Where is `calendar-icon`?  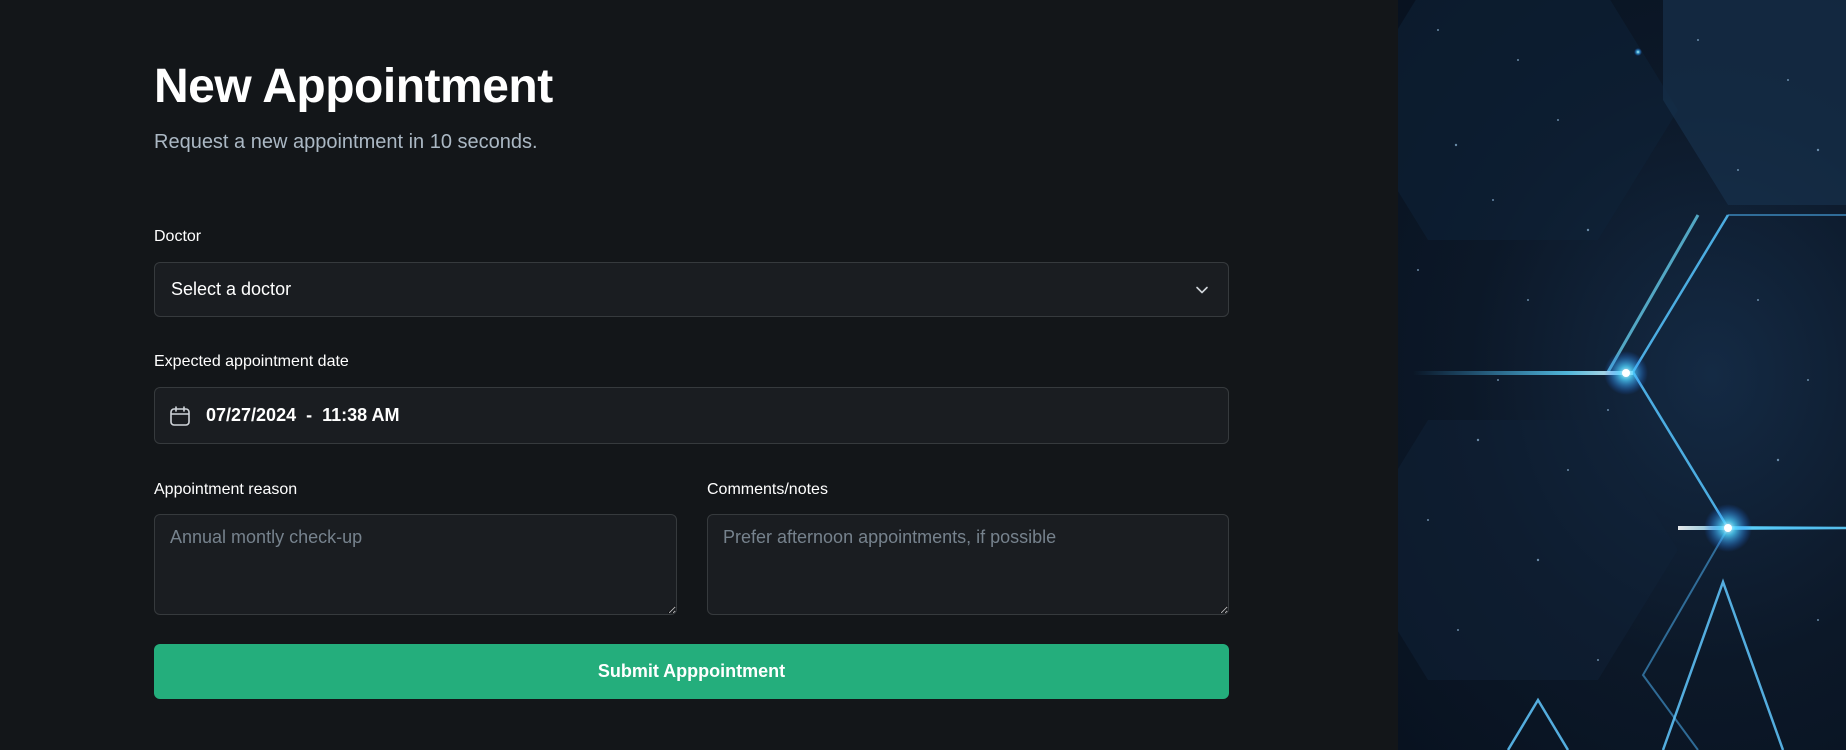 calendar-icon is located at coordinates (180, 416).